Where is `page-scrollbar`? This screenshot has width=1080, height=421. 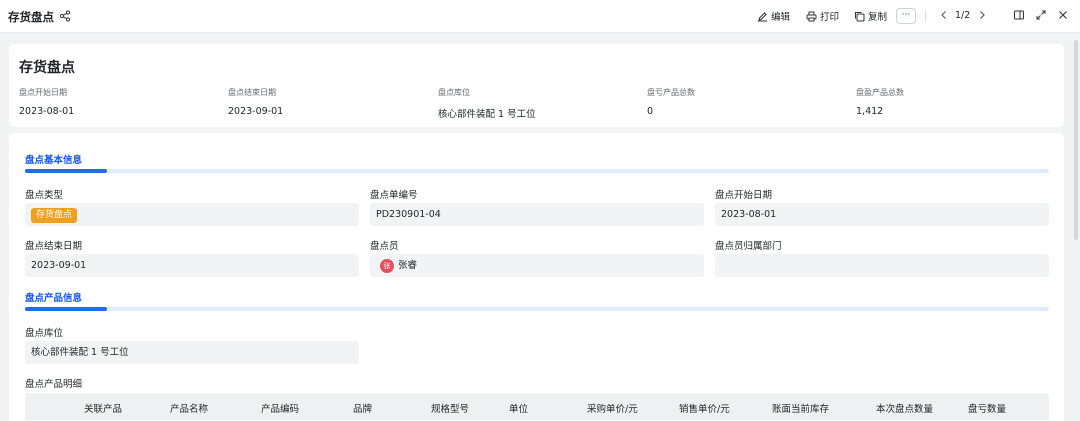 page-scrollbar is located at coordinates (1076, 140).